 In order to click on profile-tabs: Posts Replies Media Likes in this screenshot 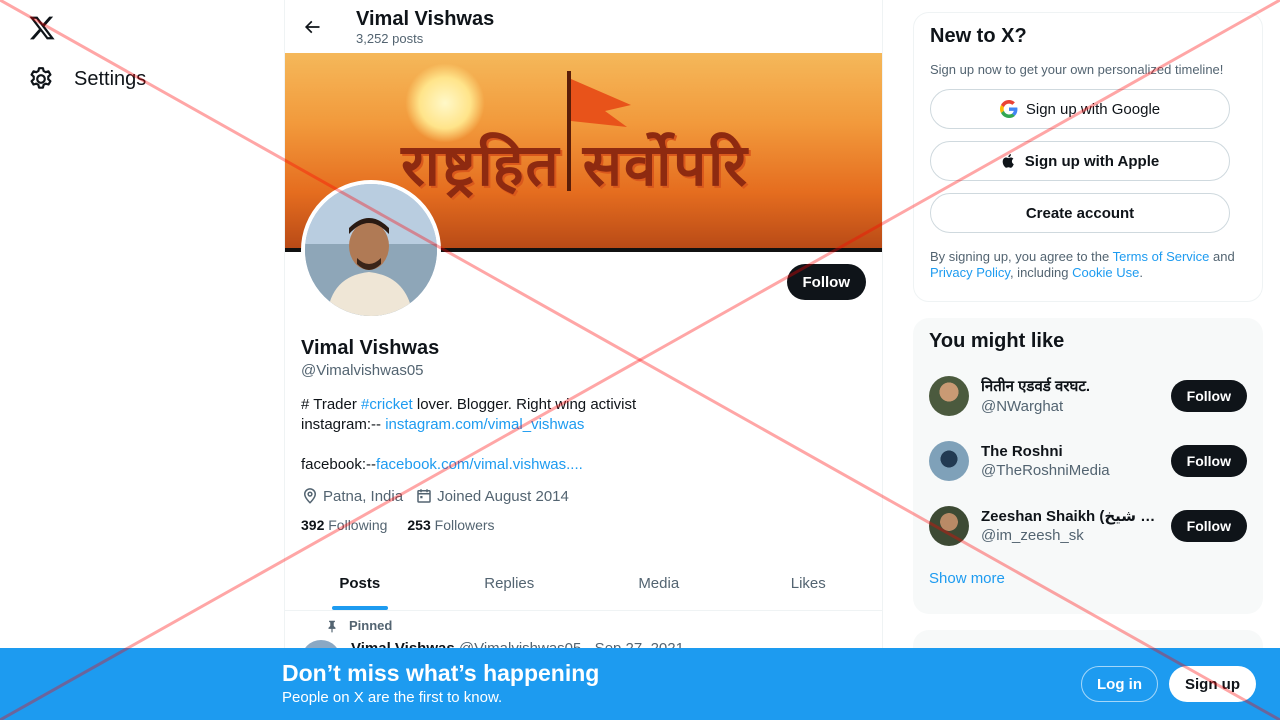, I will do `click(584, 583)`.